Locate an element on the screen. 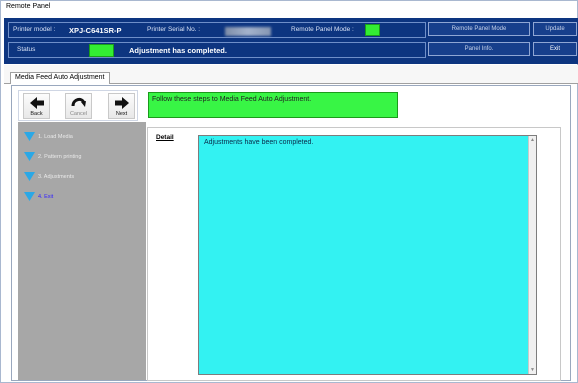 Image resolution: width=578 pixels, height=383 pixels. status-indicator is located at coordinates (101, 50).